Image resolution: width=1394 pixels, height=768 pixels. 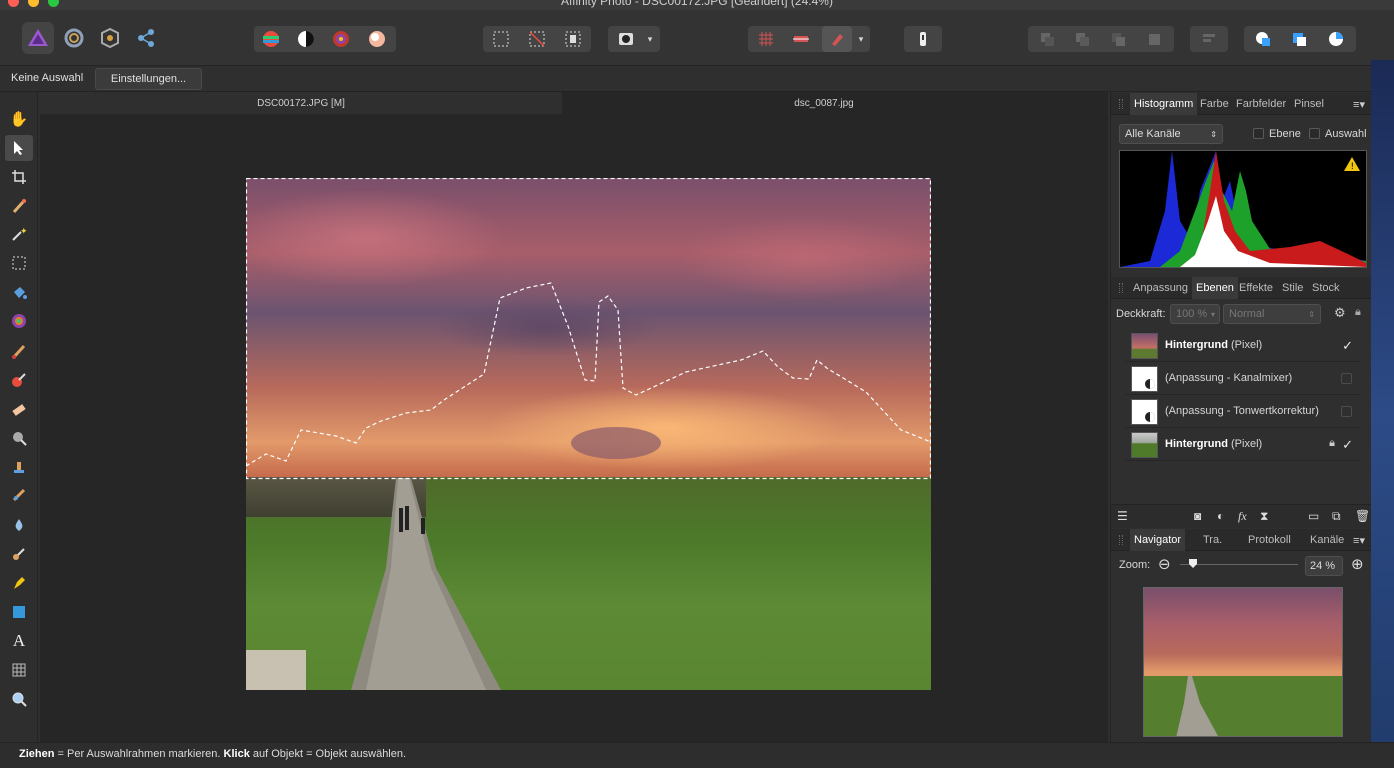 I want to click on add-boolean-icon, so click(x=1263, y=39).